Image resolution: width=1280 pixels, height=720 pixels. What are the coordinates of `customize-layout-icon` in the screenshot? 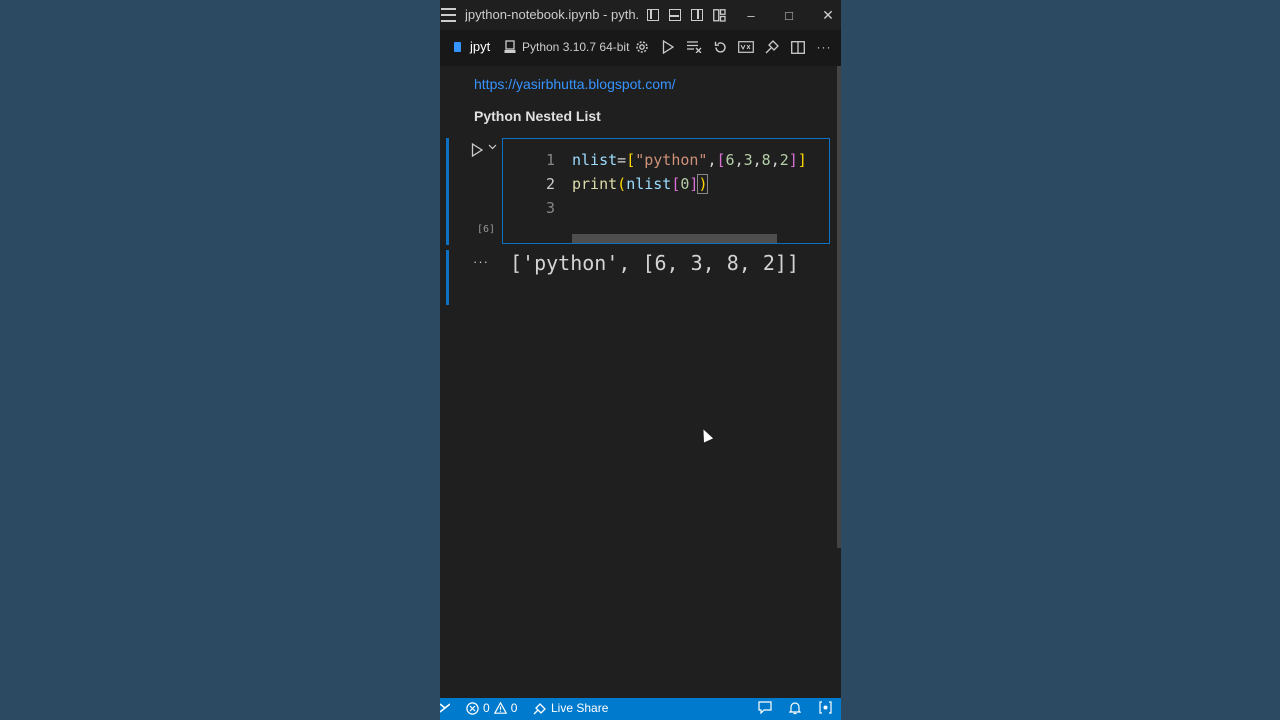 It's located at (719, 15).